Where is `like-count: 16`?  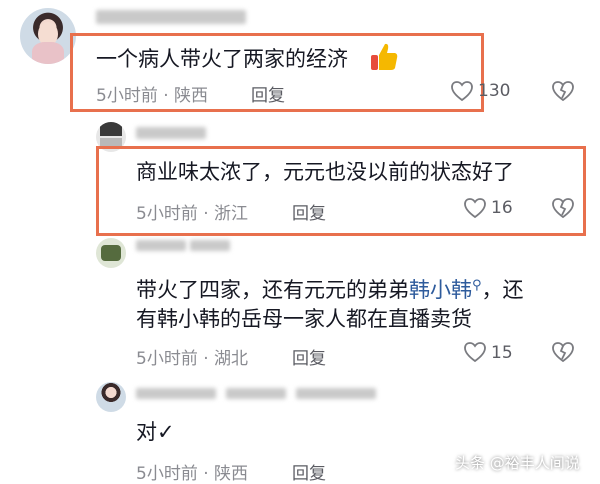
like-count: 16 is located at coordinates (502, 208).